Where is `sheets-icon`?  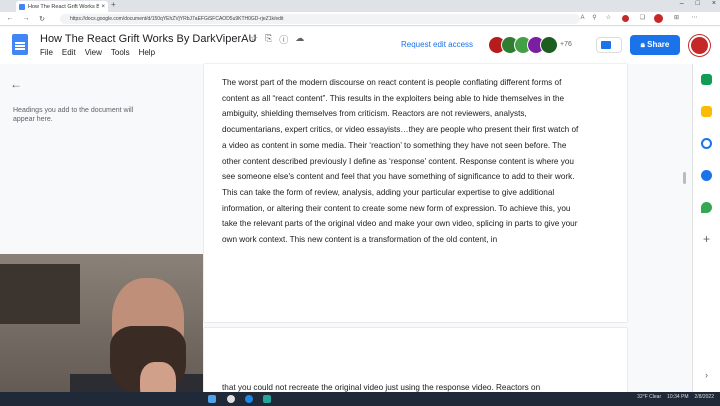 sheets-icon is located at coordinates (706, 79).